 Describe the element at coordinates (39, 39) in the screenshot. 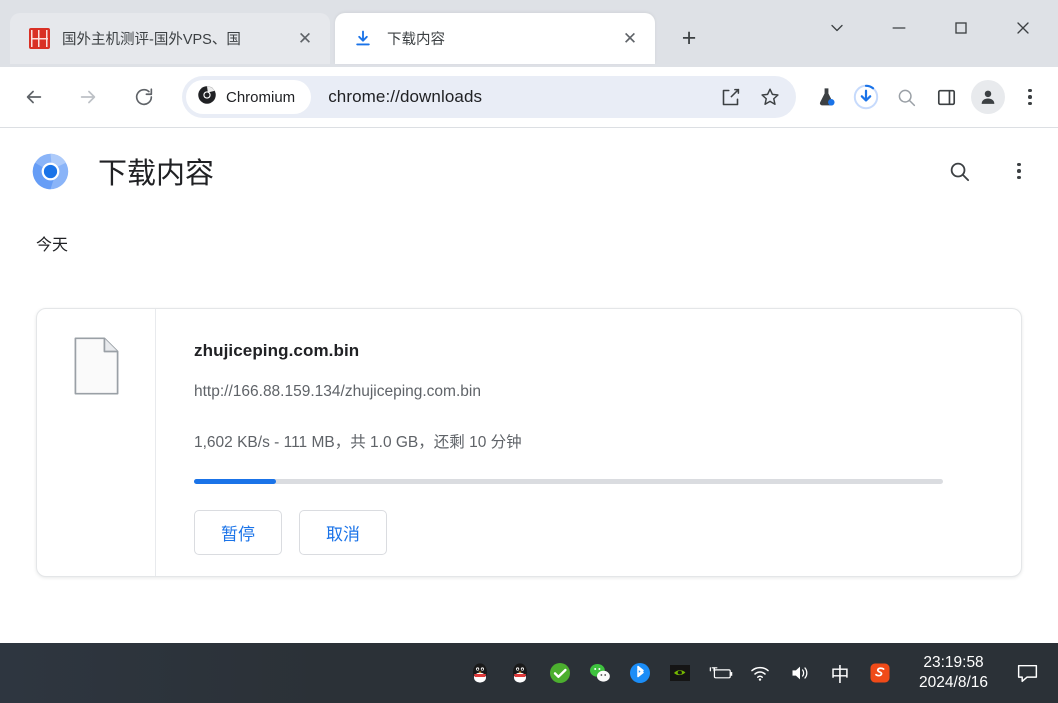

I see `seal-red-icon` at that location.